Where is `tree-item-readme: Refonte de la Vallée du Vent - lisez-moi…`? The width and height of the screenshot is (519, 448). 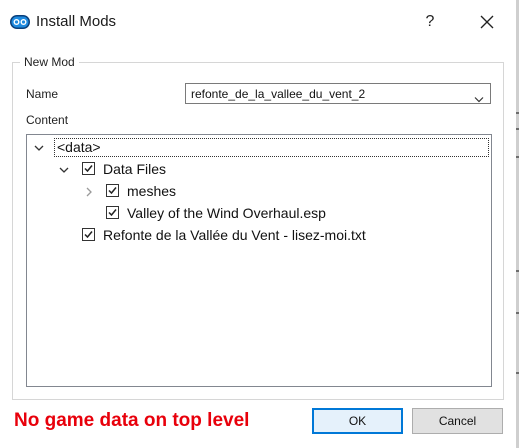
tree-item-readme: Refonte de la Vallée du Vent - lisez-moi… is located at coordinates (259, 235).